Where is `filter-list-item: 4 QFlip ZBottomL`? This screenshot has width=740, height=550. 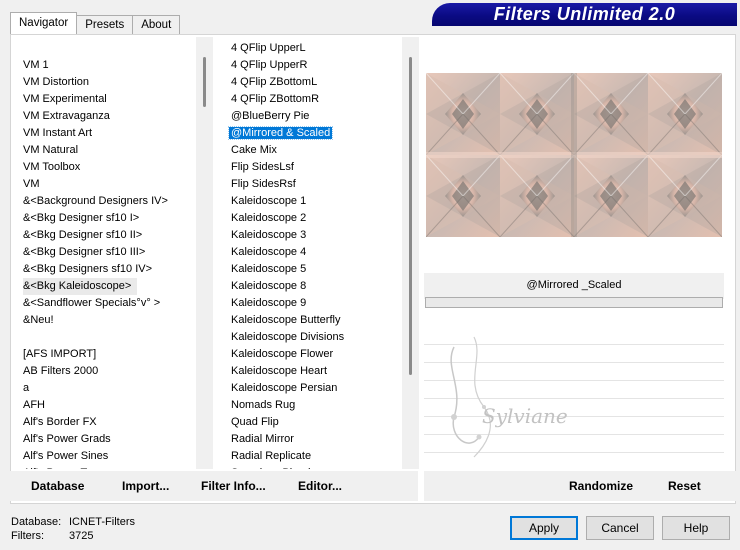 filter-list-item: 4 QFlip ZBottomL is located at coordinates (316, 82).